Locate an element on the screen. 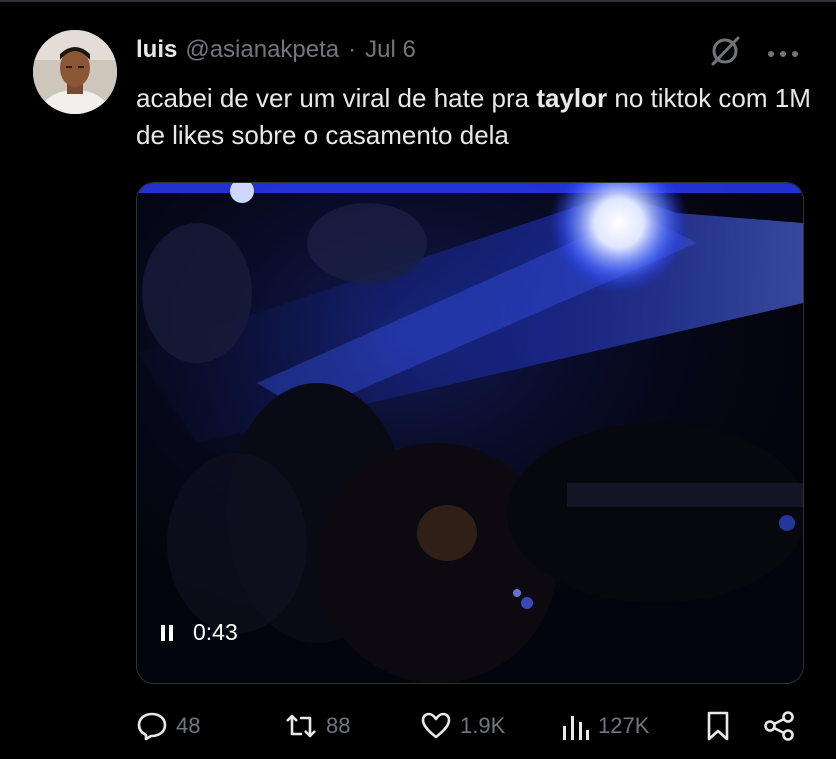 The height and width of the screenshot is (759, 836). grok-icon is located at coordinates (725, 51).